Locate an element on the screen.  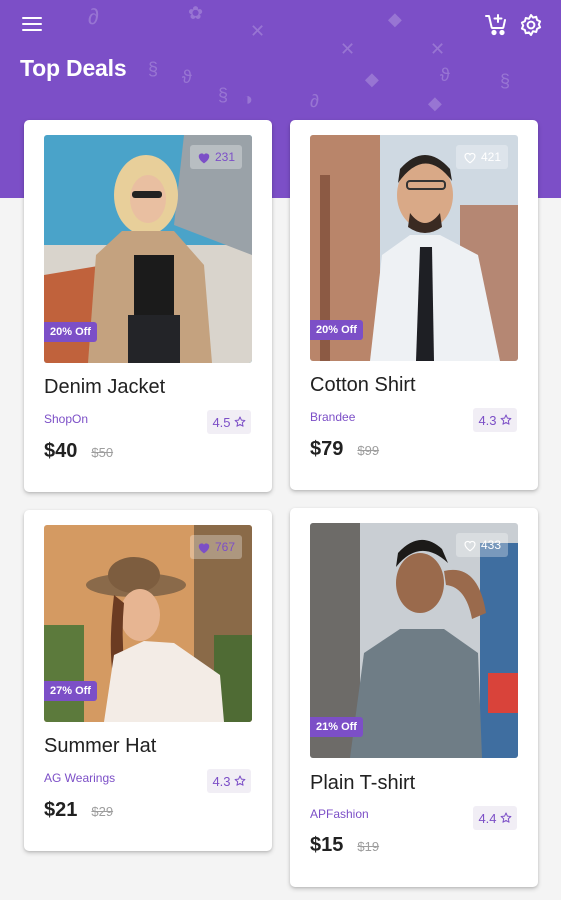
price-row: $79 $99 is located at coordinates (344, 449).